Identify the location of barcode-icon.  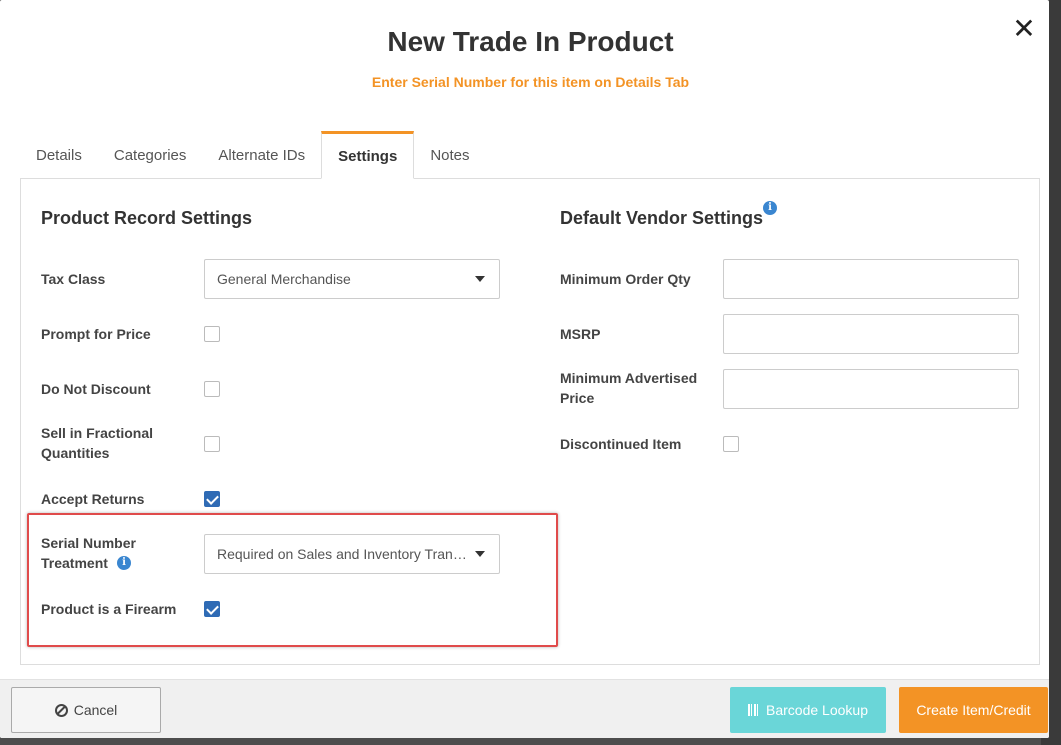
(754, 710).